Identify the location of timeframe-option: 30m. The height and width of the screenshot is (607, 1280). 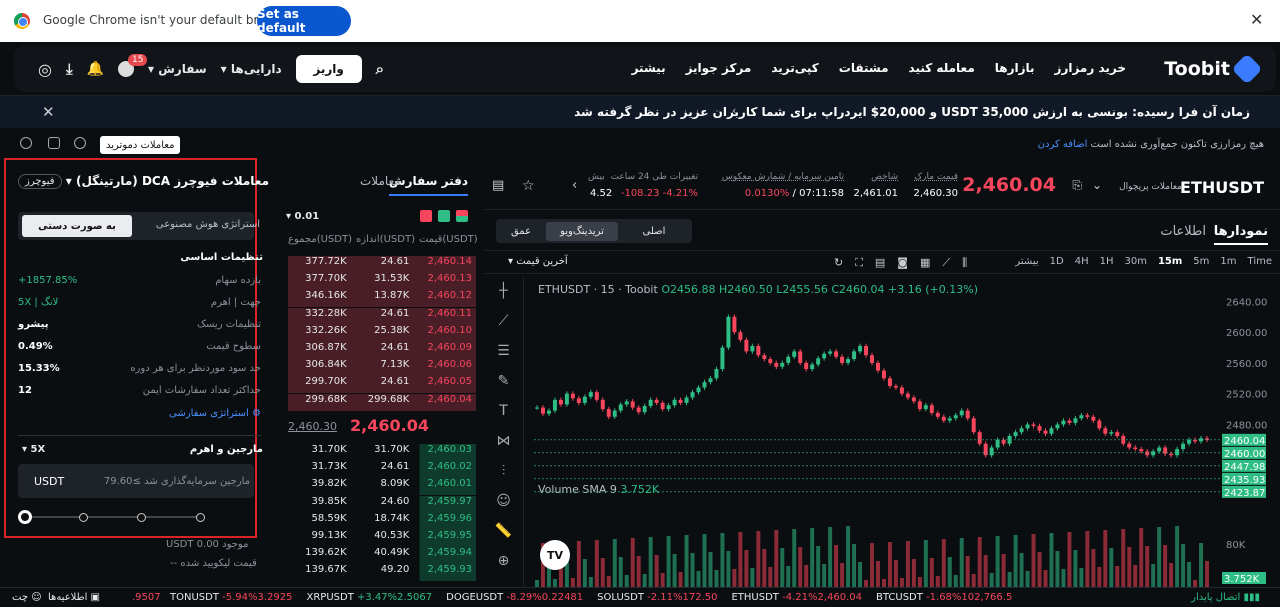
(1135, 261).